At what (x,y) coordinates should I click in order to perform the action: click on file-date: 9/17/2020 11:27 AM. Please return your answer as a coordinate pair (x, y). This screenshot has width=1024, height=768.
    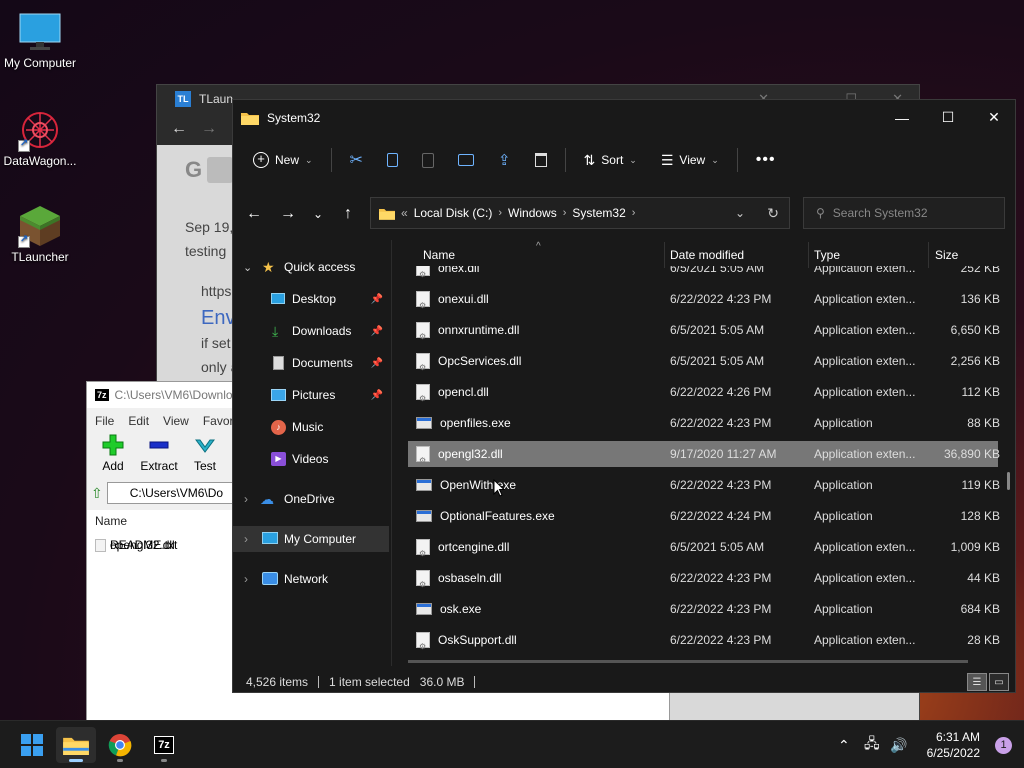
    Looking at the image, I should click on (723, 454).